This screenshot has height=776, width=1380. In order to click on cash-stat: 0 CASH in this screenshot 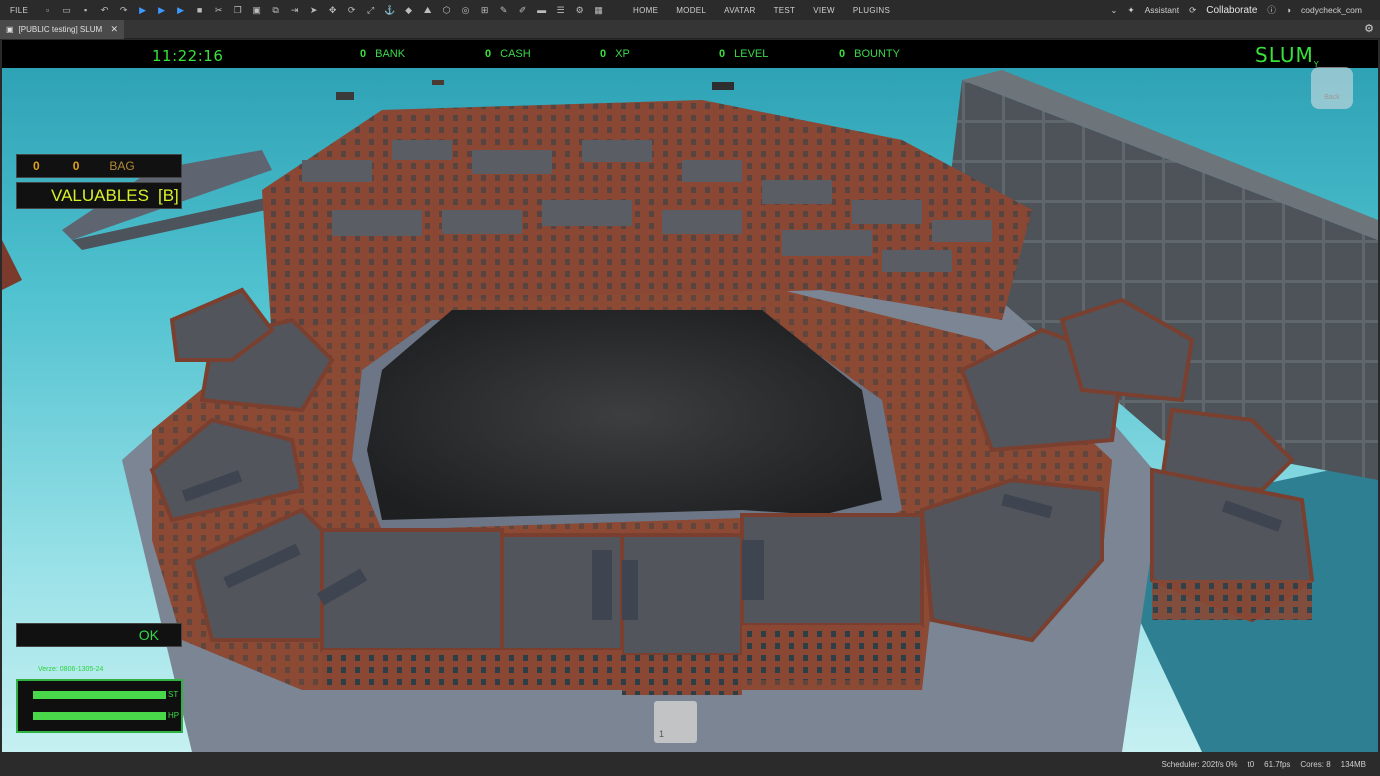, I will do `click(508, 54)`.